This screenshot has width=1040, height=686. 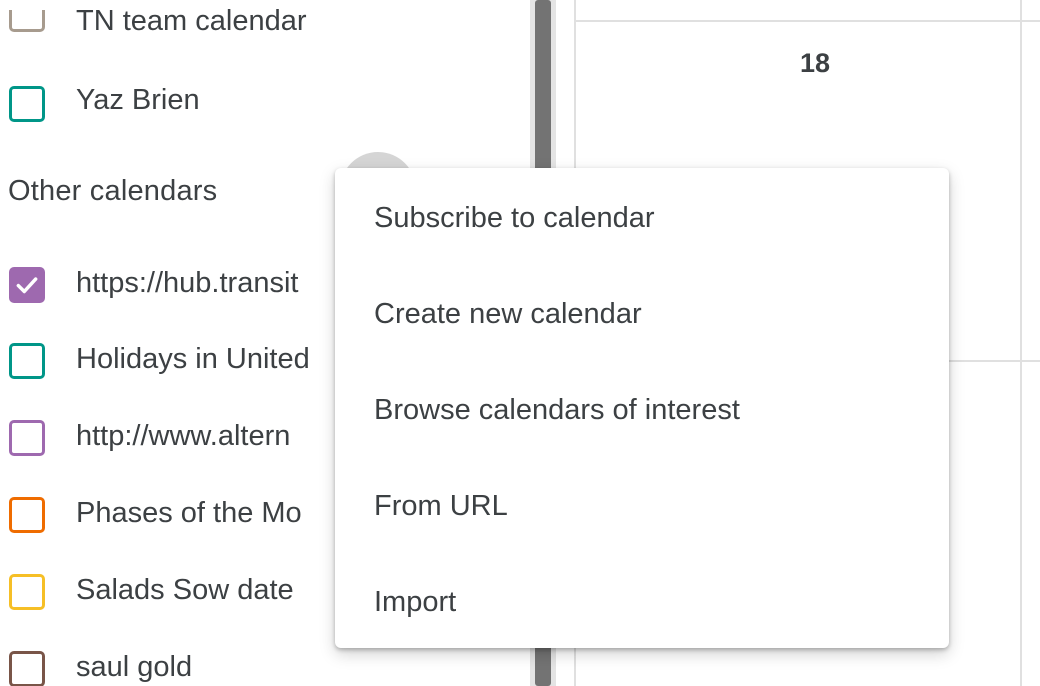 I want to click on calendar-label: Salads Sow date, so click(x=185, y=590).